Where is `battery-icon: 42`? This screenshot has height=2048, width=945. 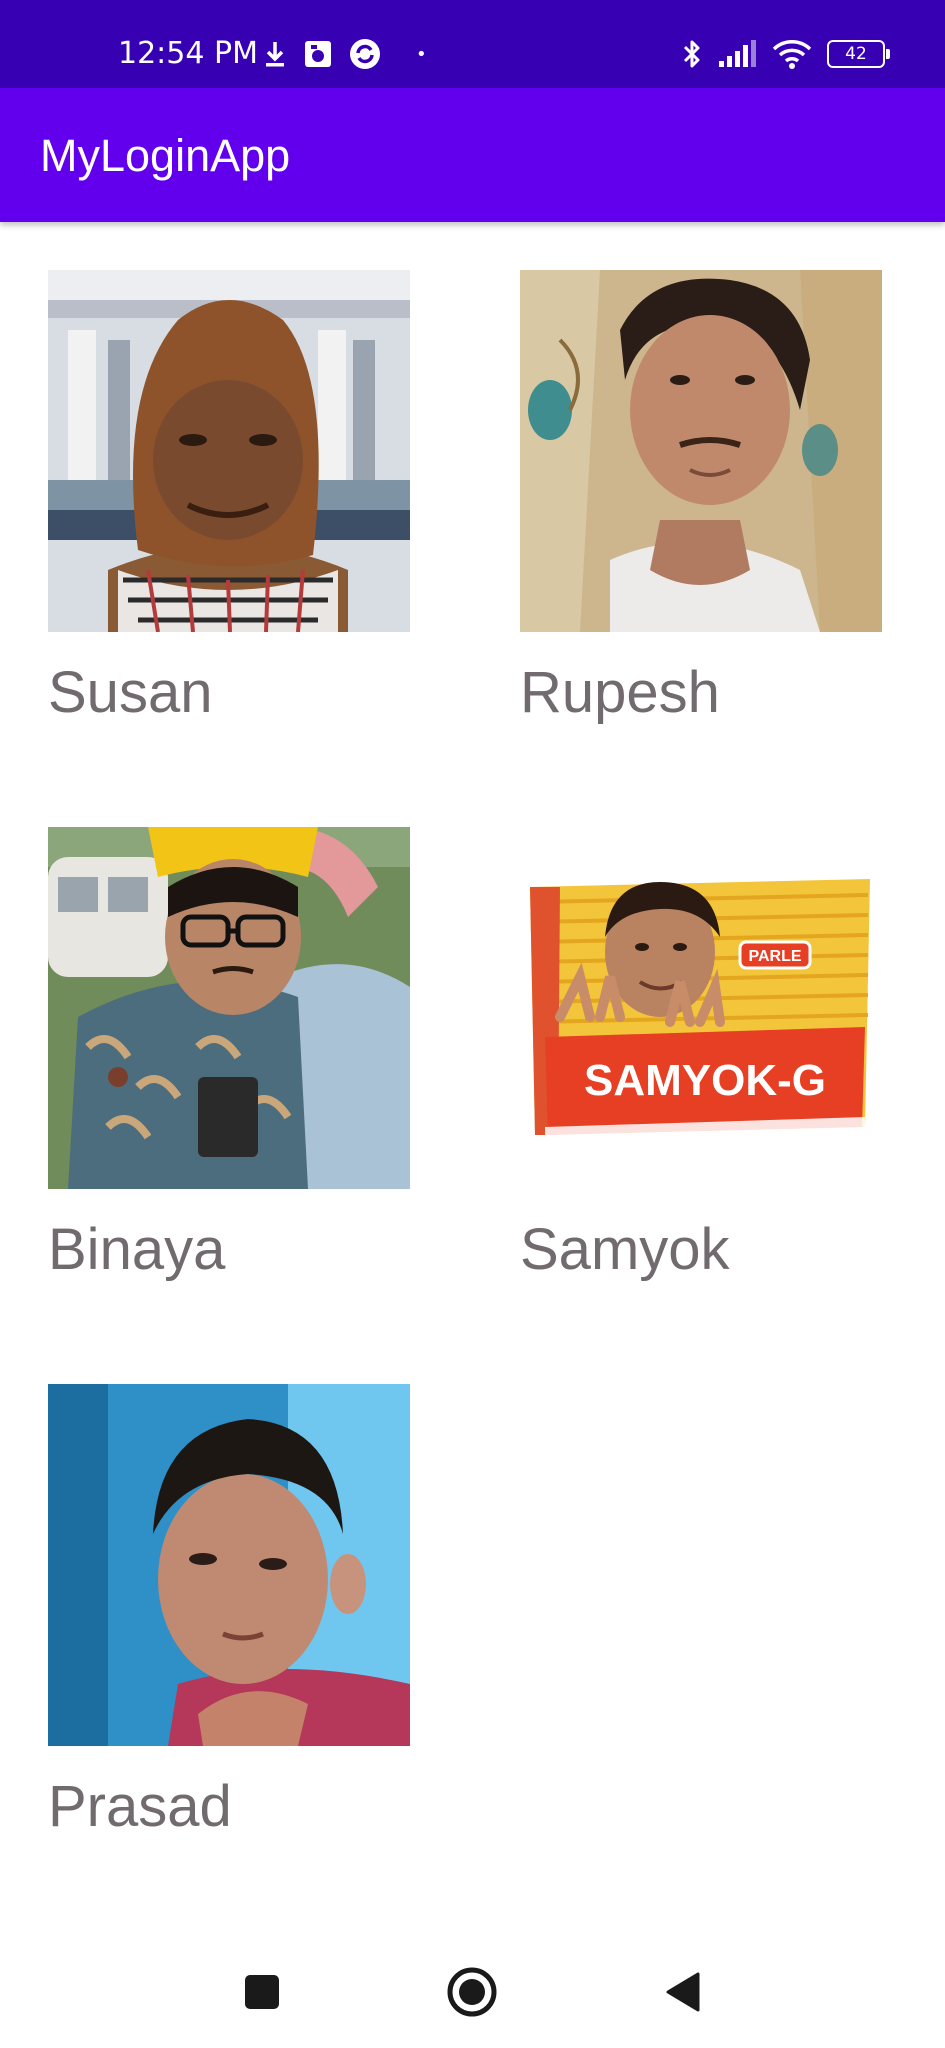 battery-icon: 42 is located at coordinates (858, 54).